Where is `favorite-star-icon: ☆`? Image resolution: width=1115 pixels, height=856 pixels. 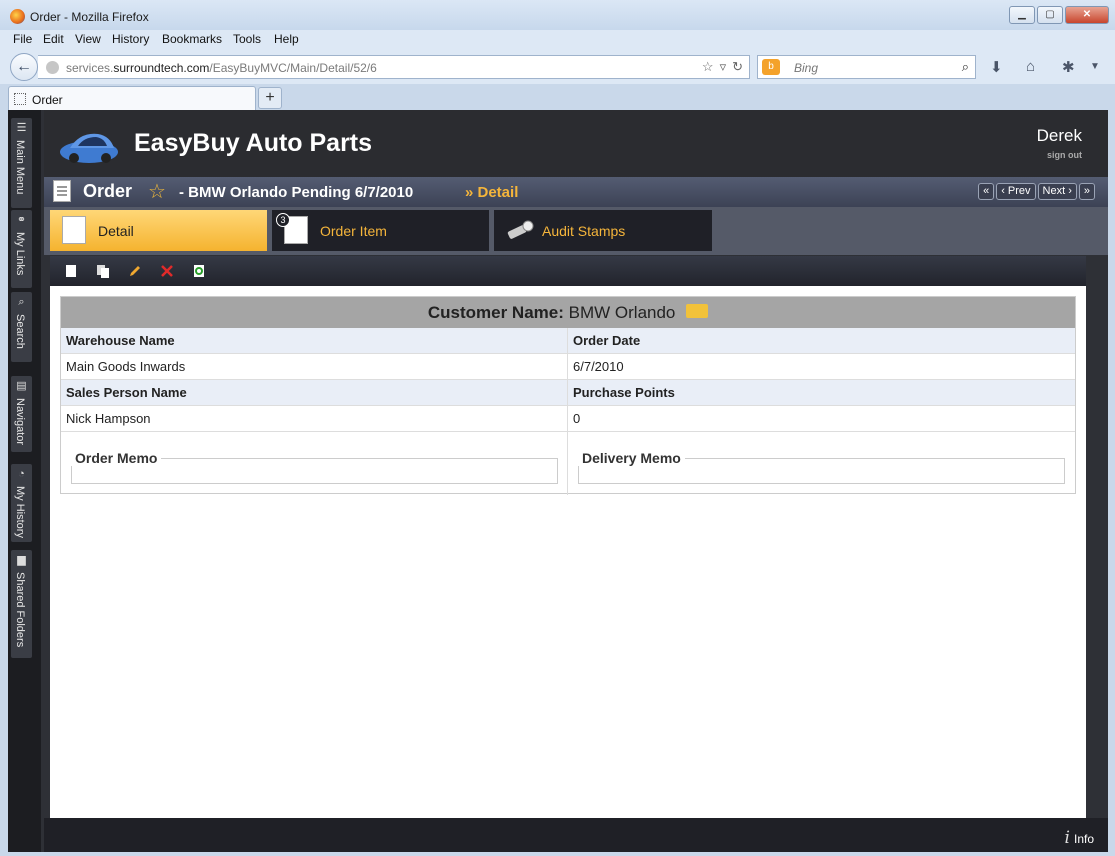
favorite-star-icon: ☆ is located at coordinates (157, 191).